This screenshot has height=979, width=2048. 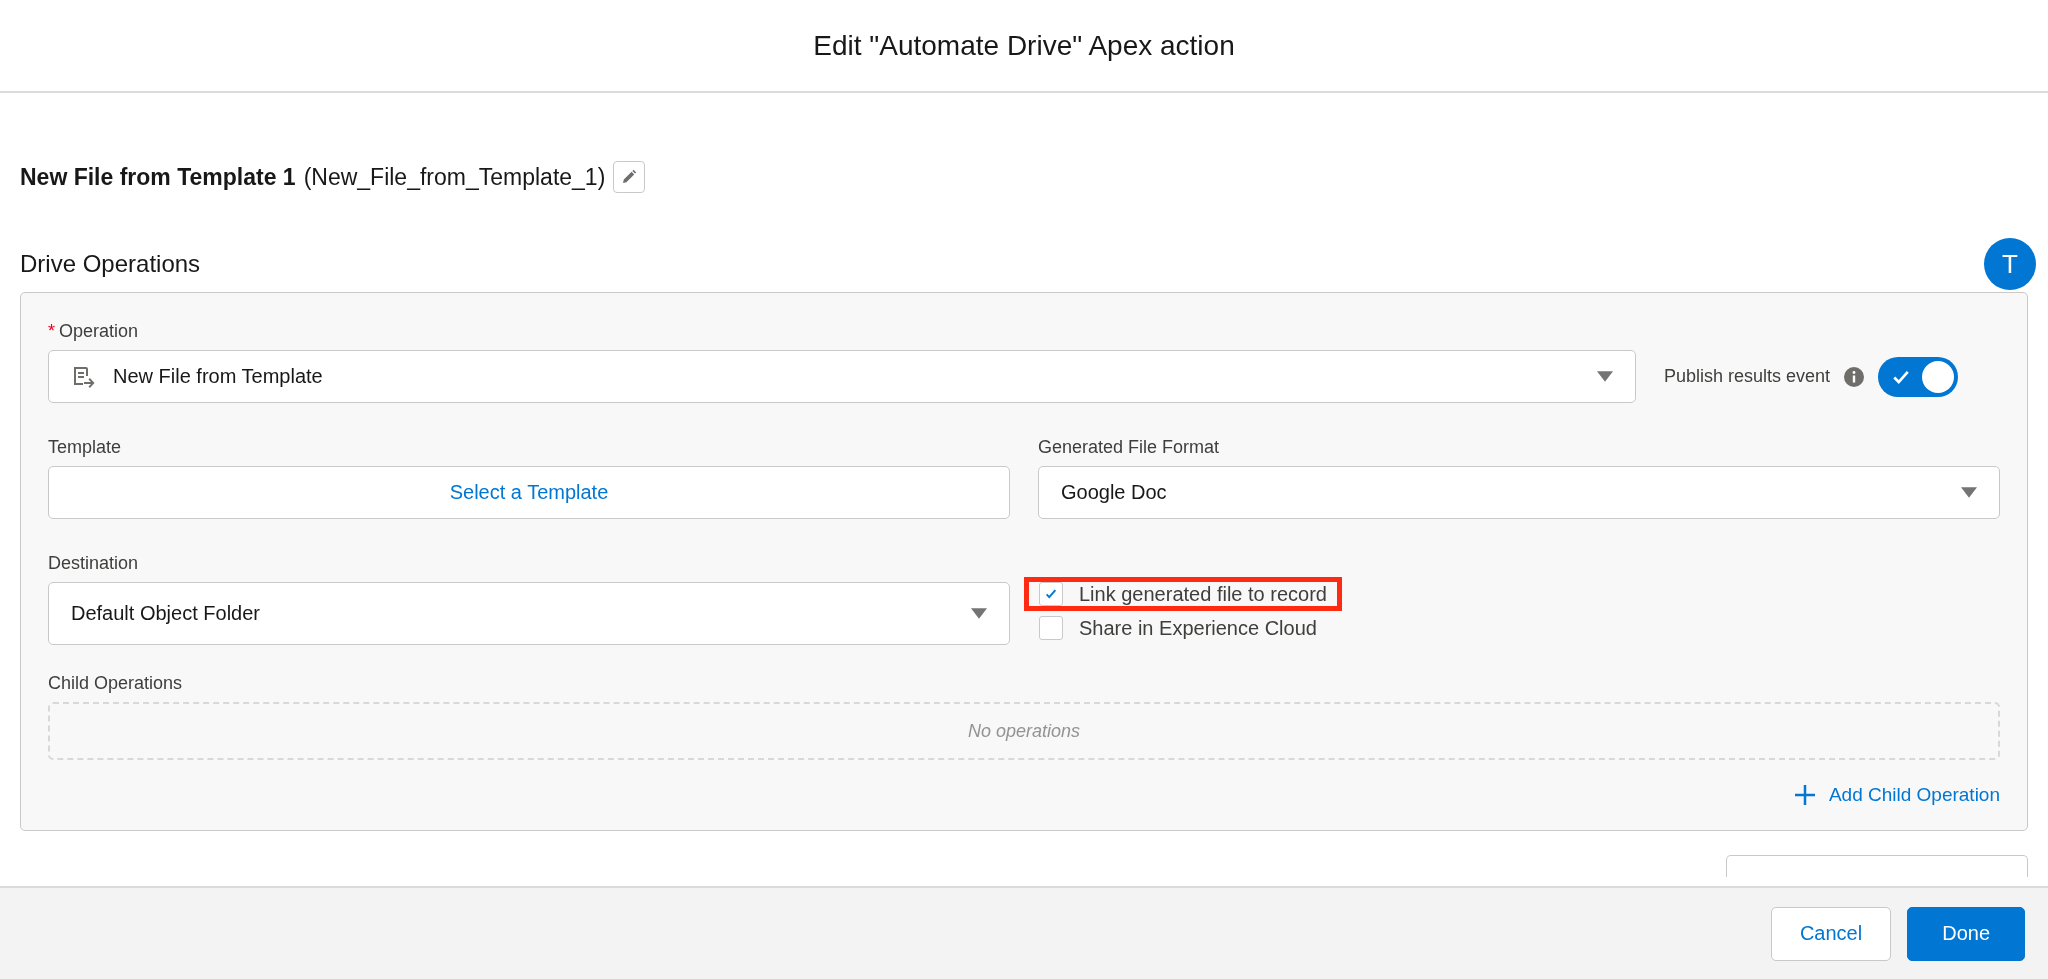 I want to click on pencil-icon, so click(x=629, y=177).